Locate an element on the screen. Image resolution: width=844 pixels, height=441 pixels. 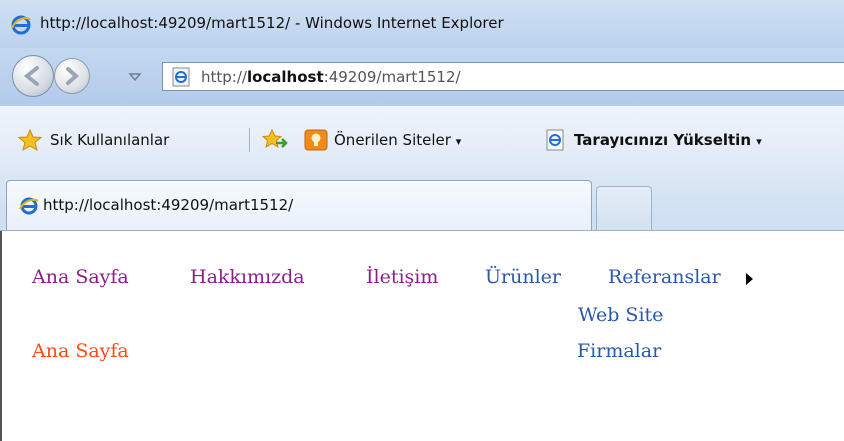
upgrade-browser-button: Tarayıcınızı Yükseltin ▾ is located at coordinates (694, 140).